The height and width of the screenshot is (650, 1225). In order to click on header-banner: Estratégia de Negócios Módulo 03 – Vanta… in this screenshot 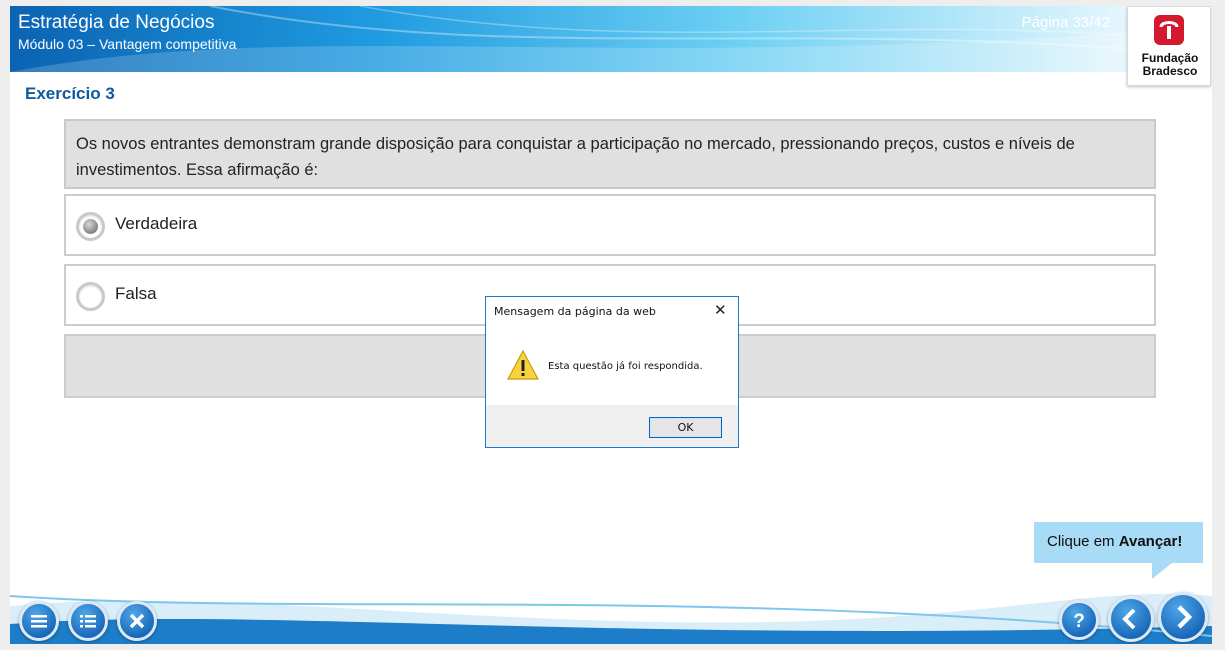, I will do `click(611, 39)`.